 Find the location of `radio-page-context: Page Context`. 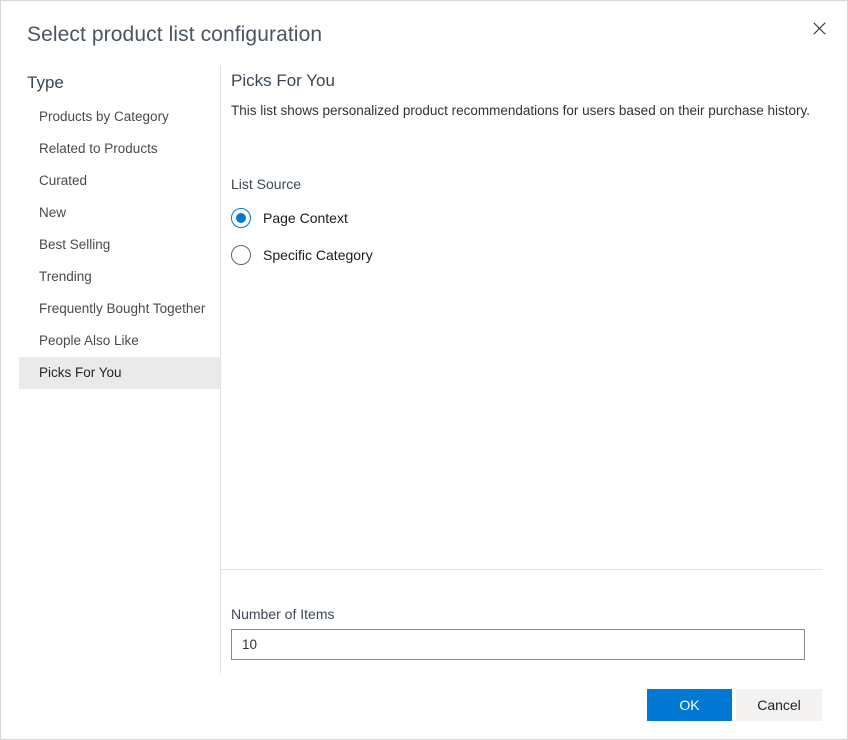

radio-page-context: Page Context is located at coordinates (302, 218).